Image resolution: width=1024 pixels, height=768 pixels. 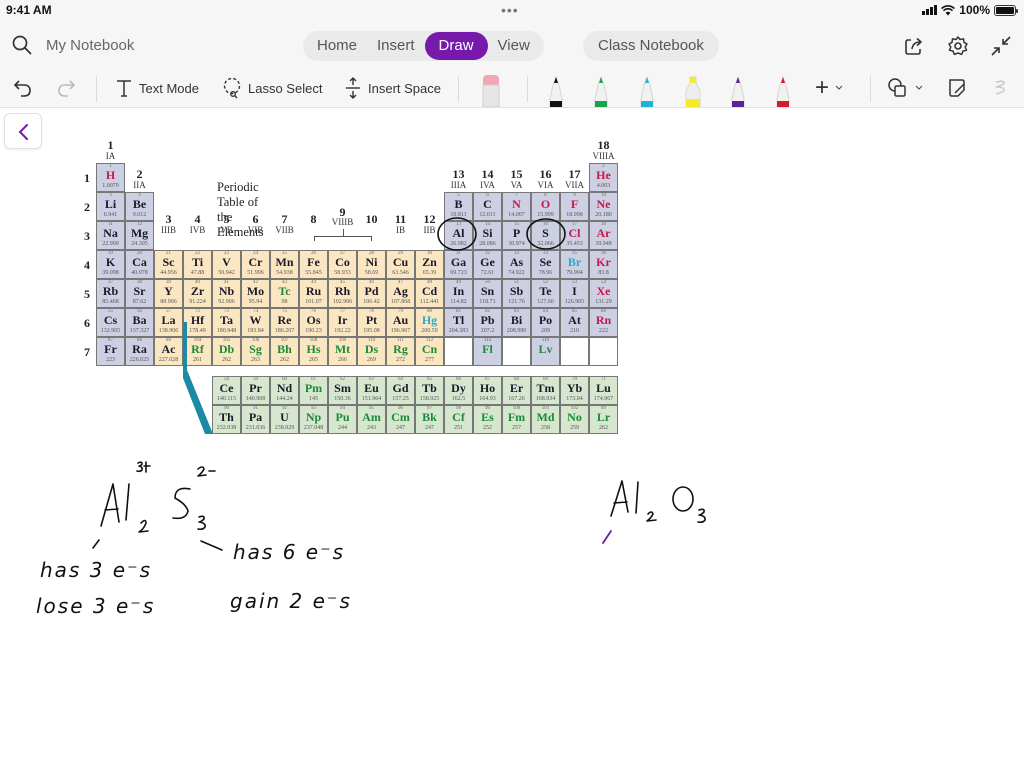 I want to click on multitasking-dots: •••, so click(x=510, y=10).